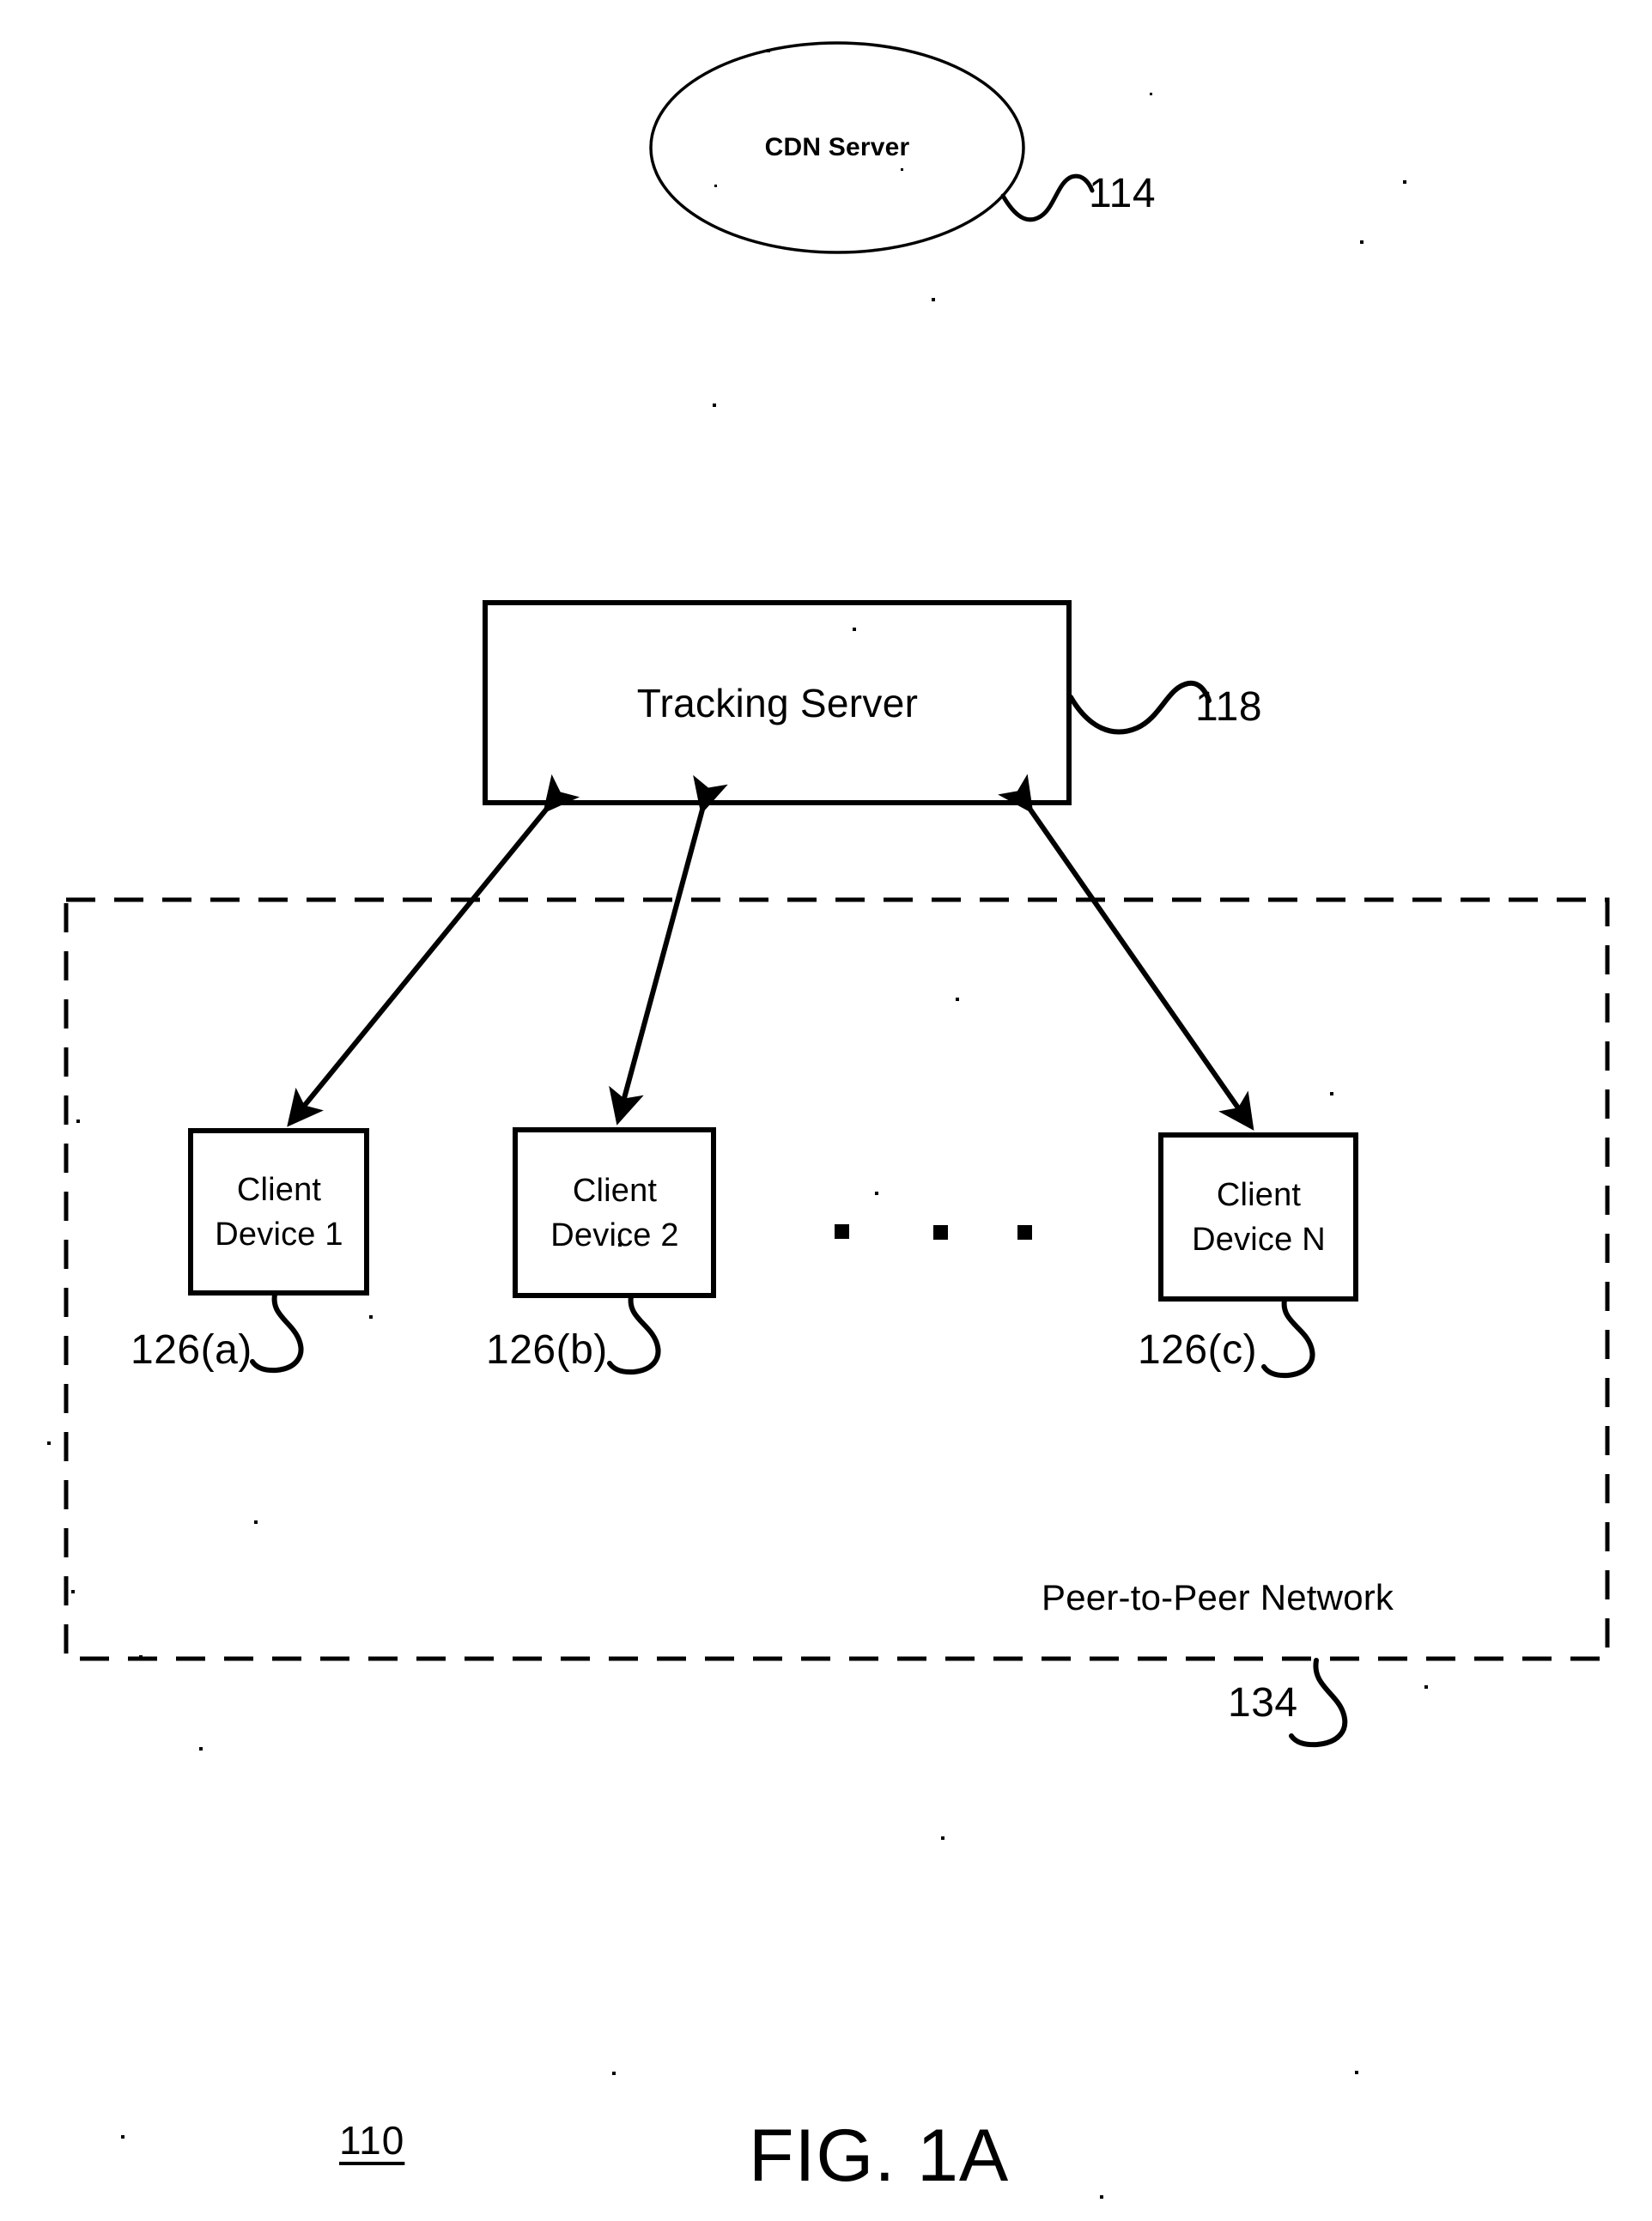 The height and width of the screenshot is (2221, 1652). I want to click on leader-line-126a, so click(277, 1333).